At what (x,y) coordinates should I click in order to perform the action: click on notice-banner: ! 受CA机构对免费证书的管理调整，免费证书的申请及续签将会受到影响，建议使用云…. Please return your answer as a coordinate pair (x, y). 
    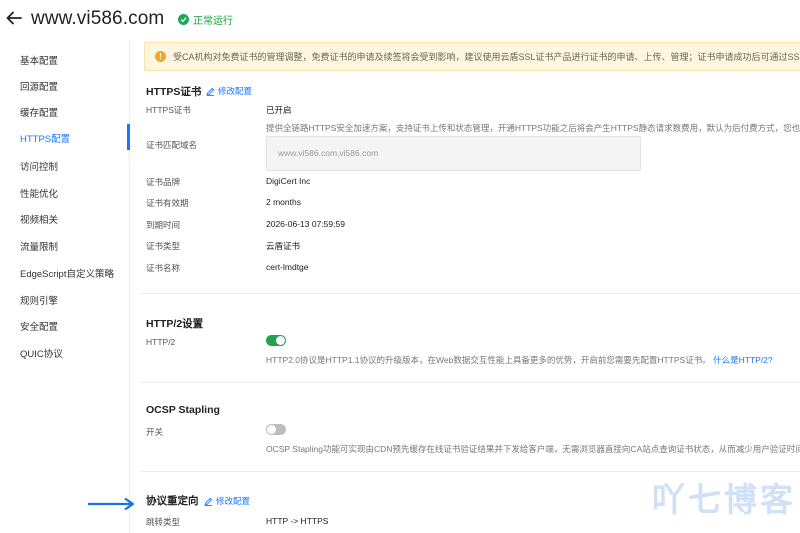
    Looking at the image, I should click on (472, 56).